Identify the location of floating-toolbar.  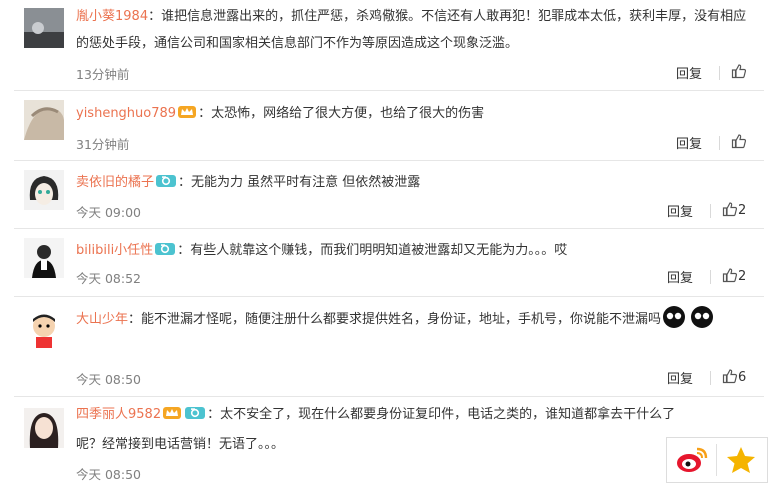
(717, 460).